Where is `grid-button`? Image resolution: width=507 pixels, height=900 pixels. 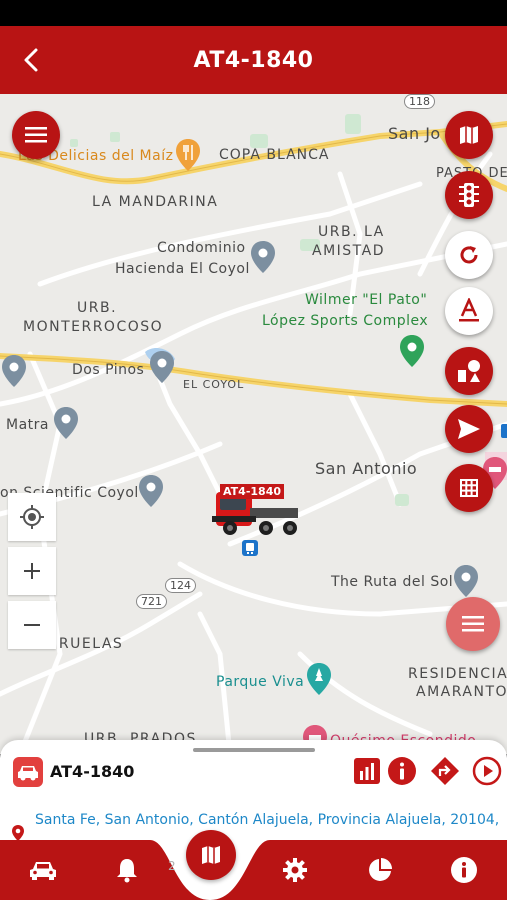 grid-button is located at coordinates (469, 488).